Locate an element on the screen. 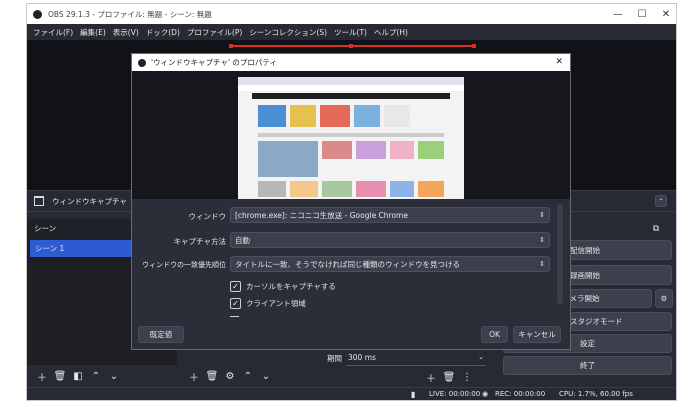 The width and height of the screenshot is (700, 407). rec-status: REC: 00:00:00 is located at coordinates (520, 394).